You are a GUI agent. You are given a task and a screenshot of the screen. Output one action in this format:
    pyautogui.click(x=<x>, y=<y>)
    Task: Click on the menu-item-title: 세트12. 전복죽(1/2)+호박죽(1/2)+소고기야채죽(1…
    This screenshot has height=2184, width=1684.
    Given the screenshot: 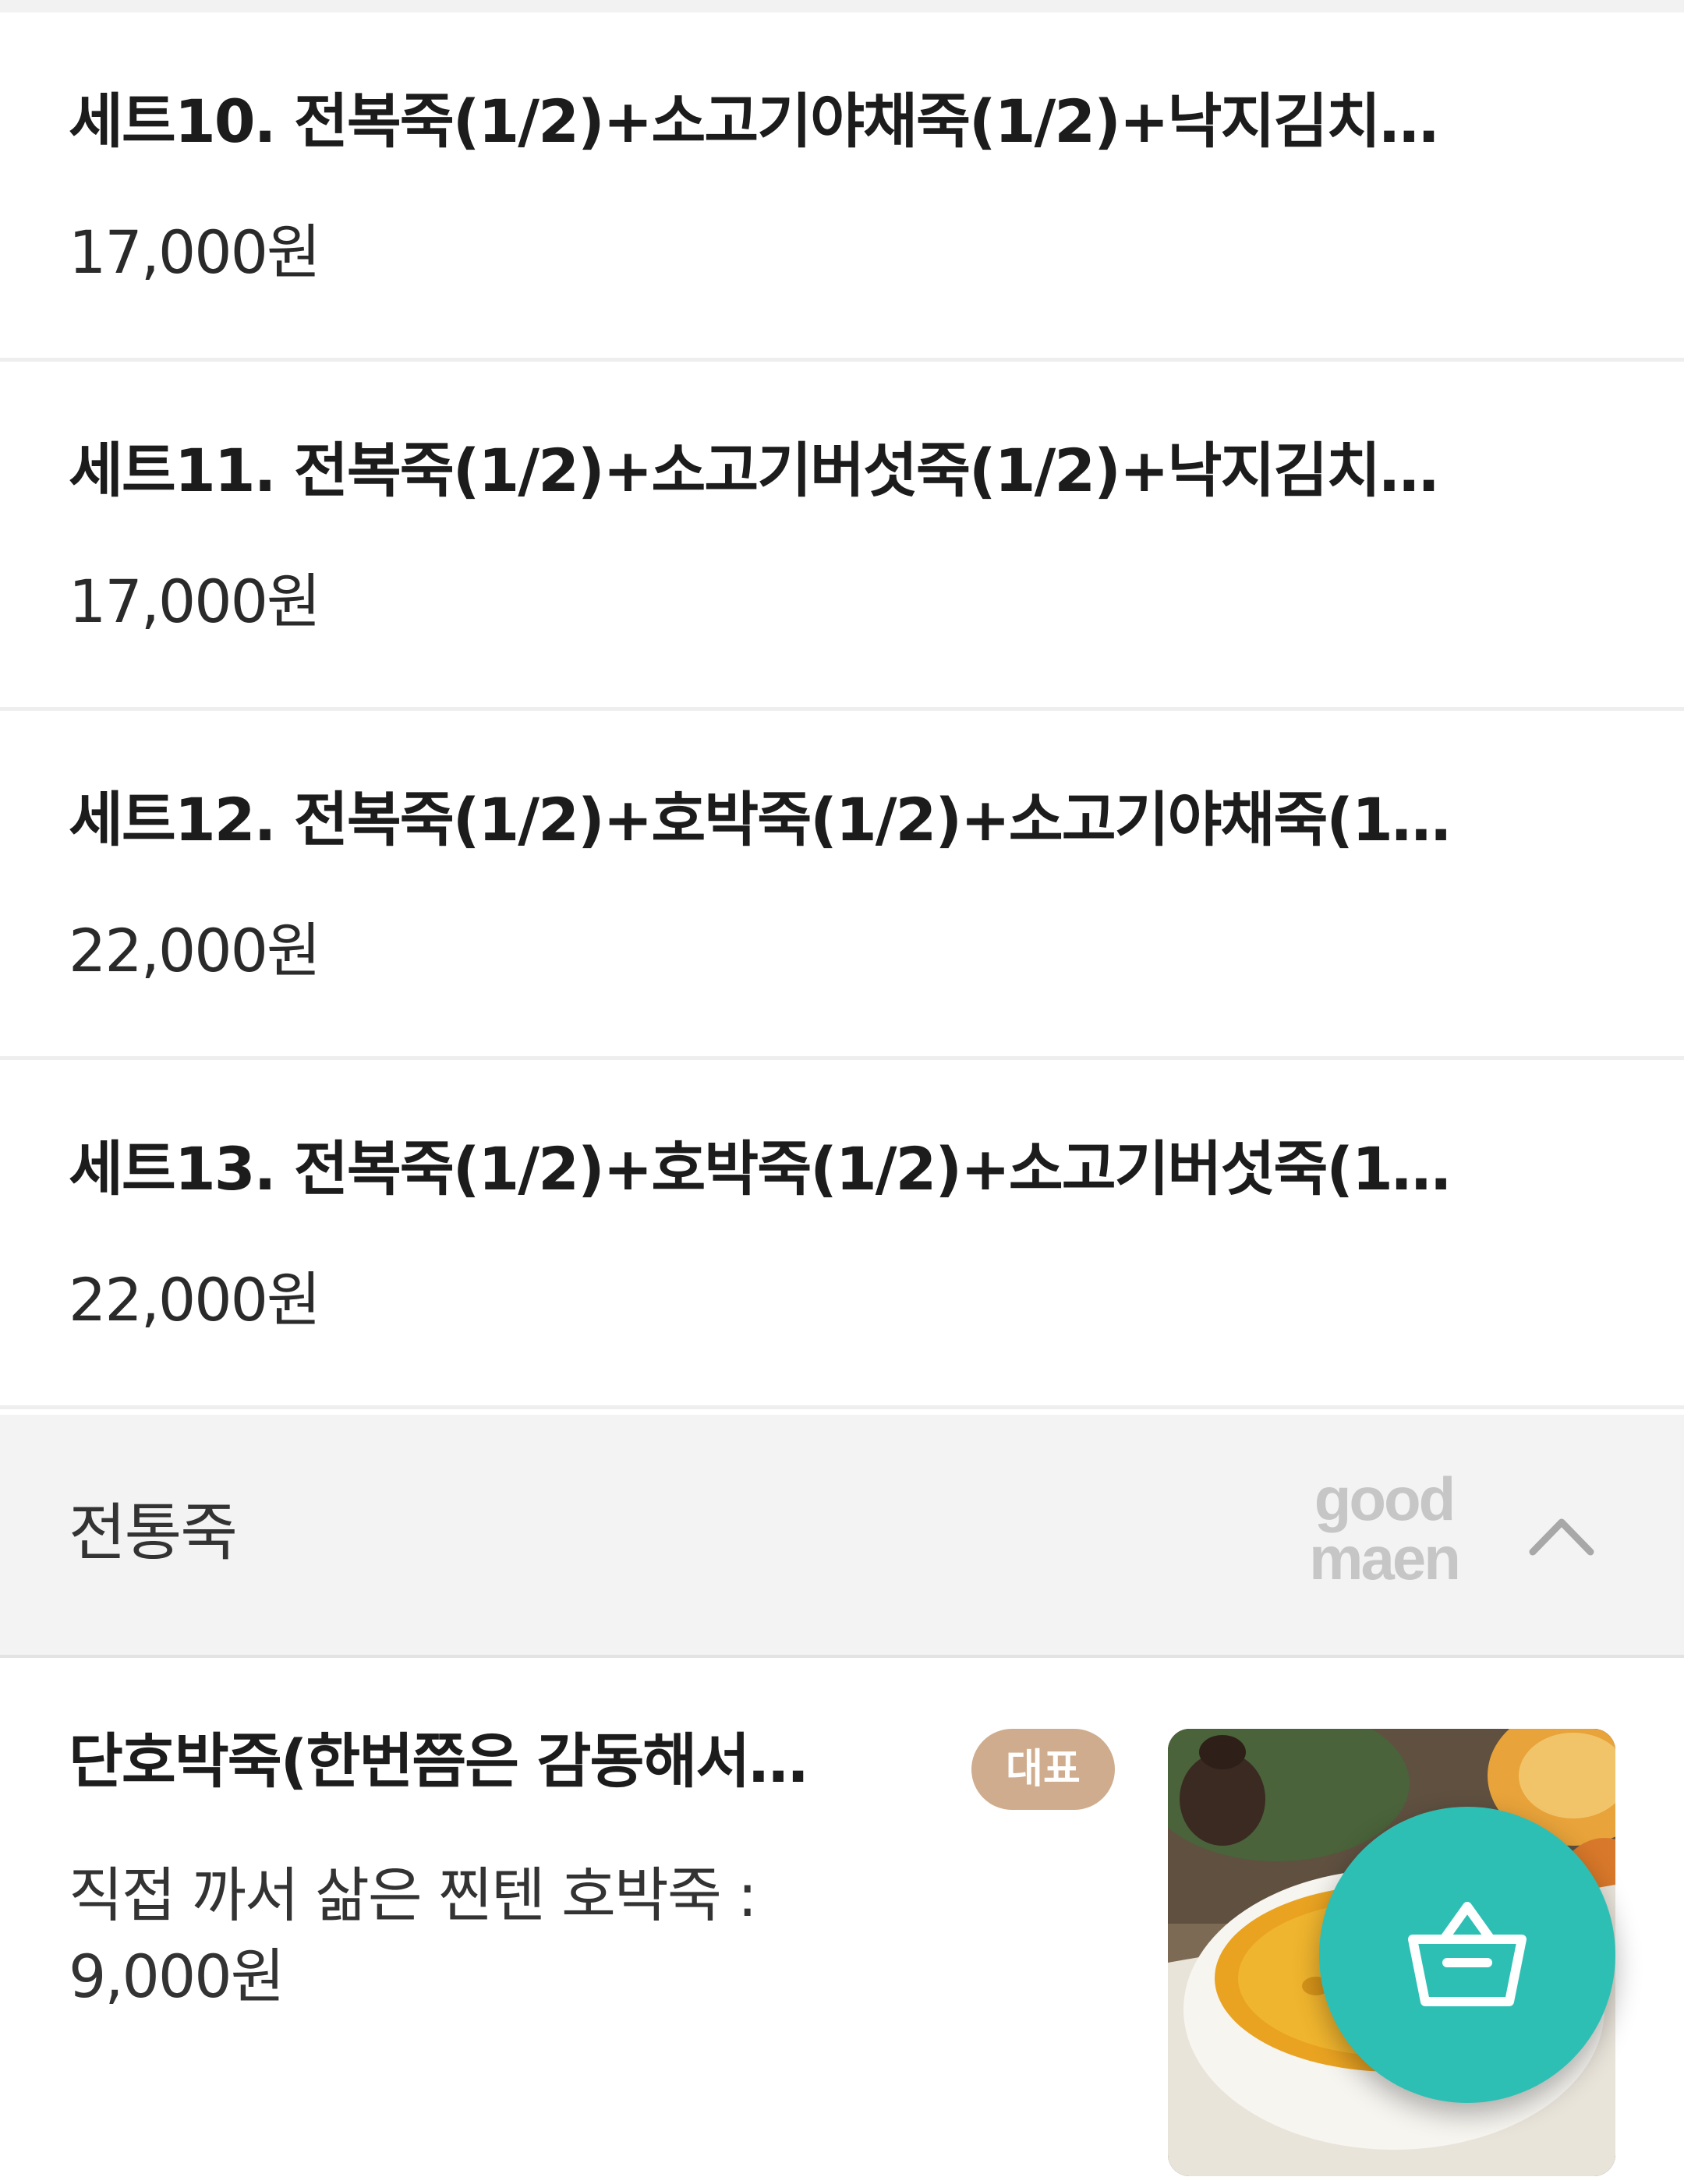 What is the action you would take?
    pyautogui.click(x=760, y=819)
    